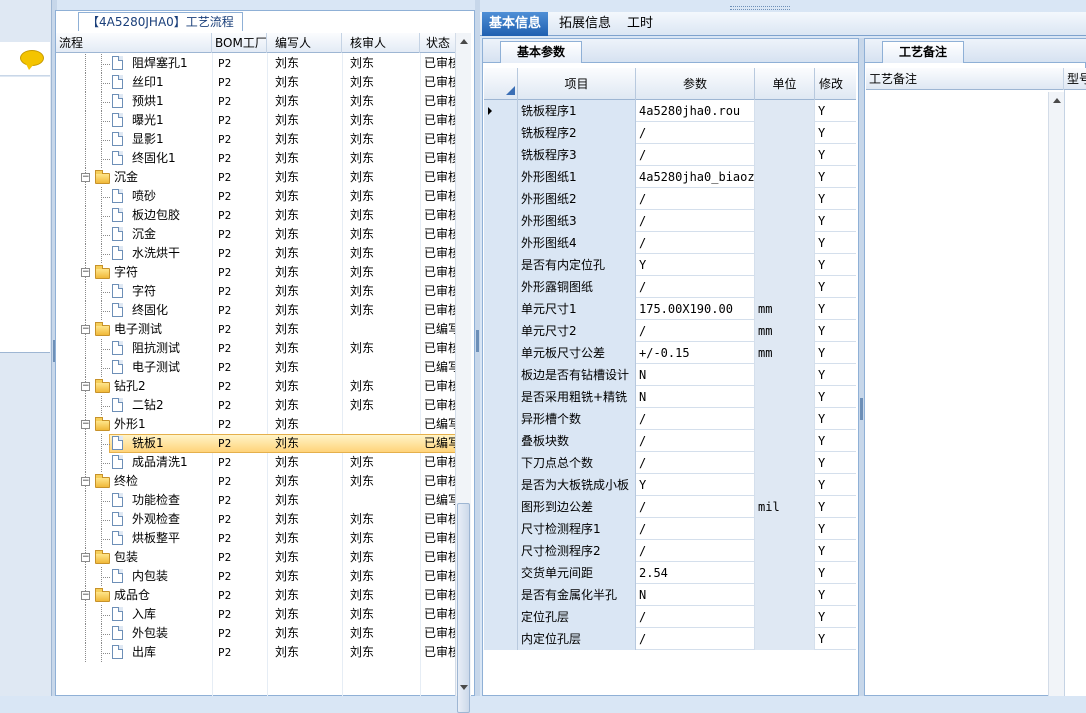 This screenshot has width=1086, height=713. What do you see at coordinates (257, 139) in the screenshot?
I see `tree-row: 显影1 P2 刘东 刘东 已审核` at bounding box center [257, 139].